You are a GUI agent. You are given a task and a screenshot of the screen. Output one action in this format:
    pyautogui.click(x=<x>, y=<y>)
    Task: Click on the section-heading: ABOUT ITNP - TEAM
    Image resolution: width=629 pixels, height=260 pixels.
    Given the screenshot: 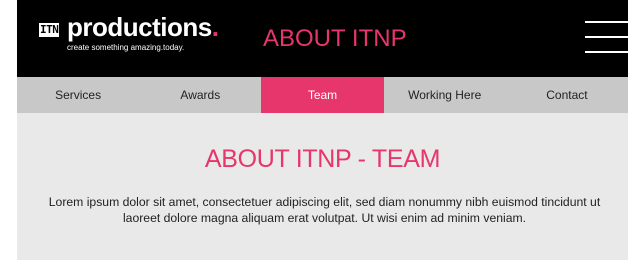 What is the action you would take?
    pyautogui.click(x=322, y=159)
    